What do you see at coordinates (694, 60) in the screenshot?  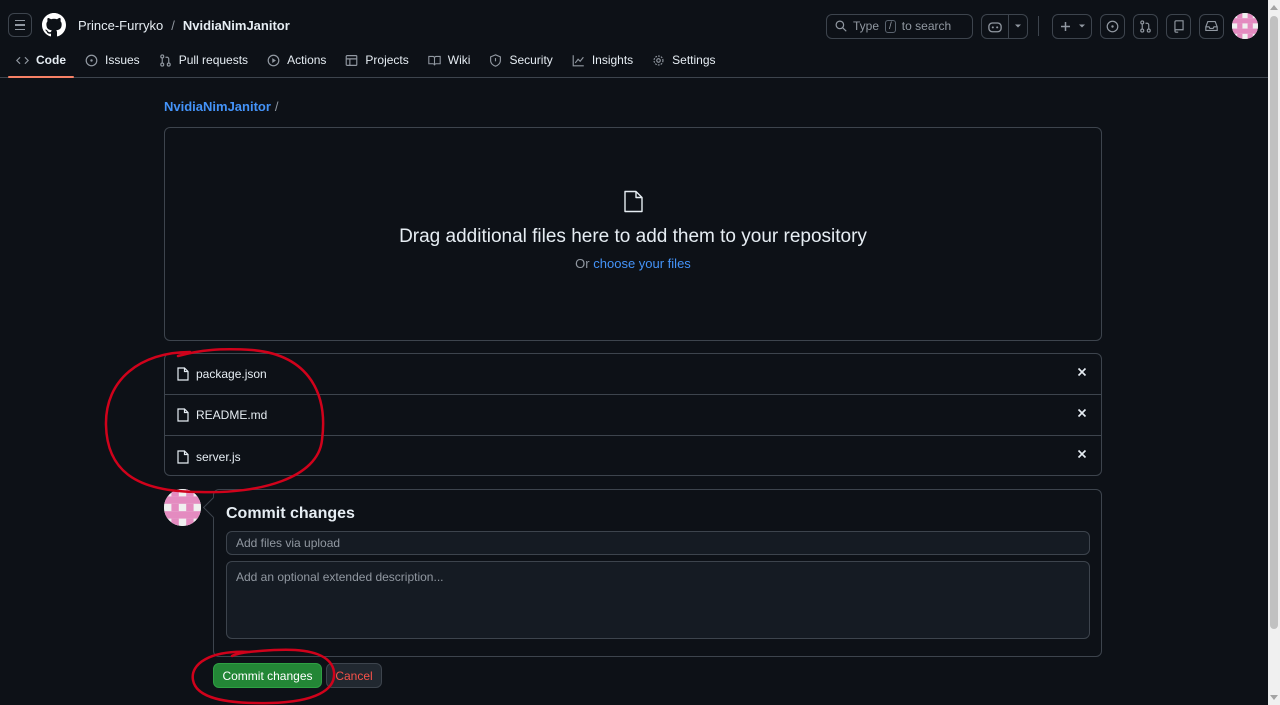 I see `tab-label: Settings` at bounding box center [694, 60].